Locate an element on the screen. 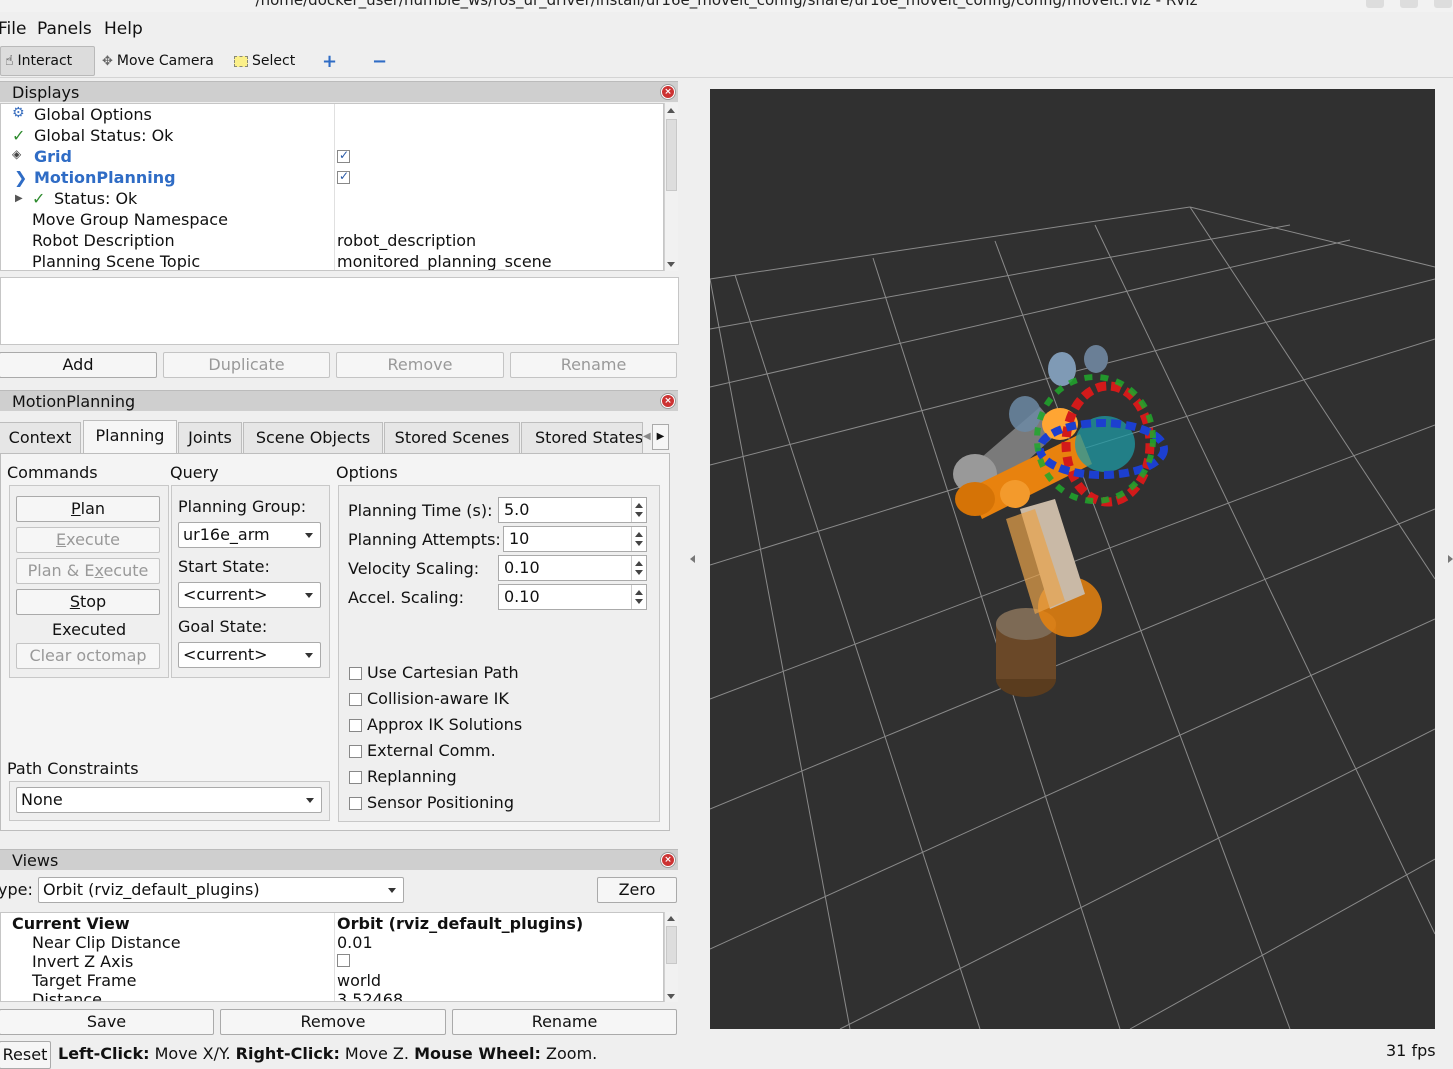 This screenshot has width=1453, height=1069. path-constraints-select: None is located at coordinates (169, 800).